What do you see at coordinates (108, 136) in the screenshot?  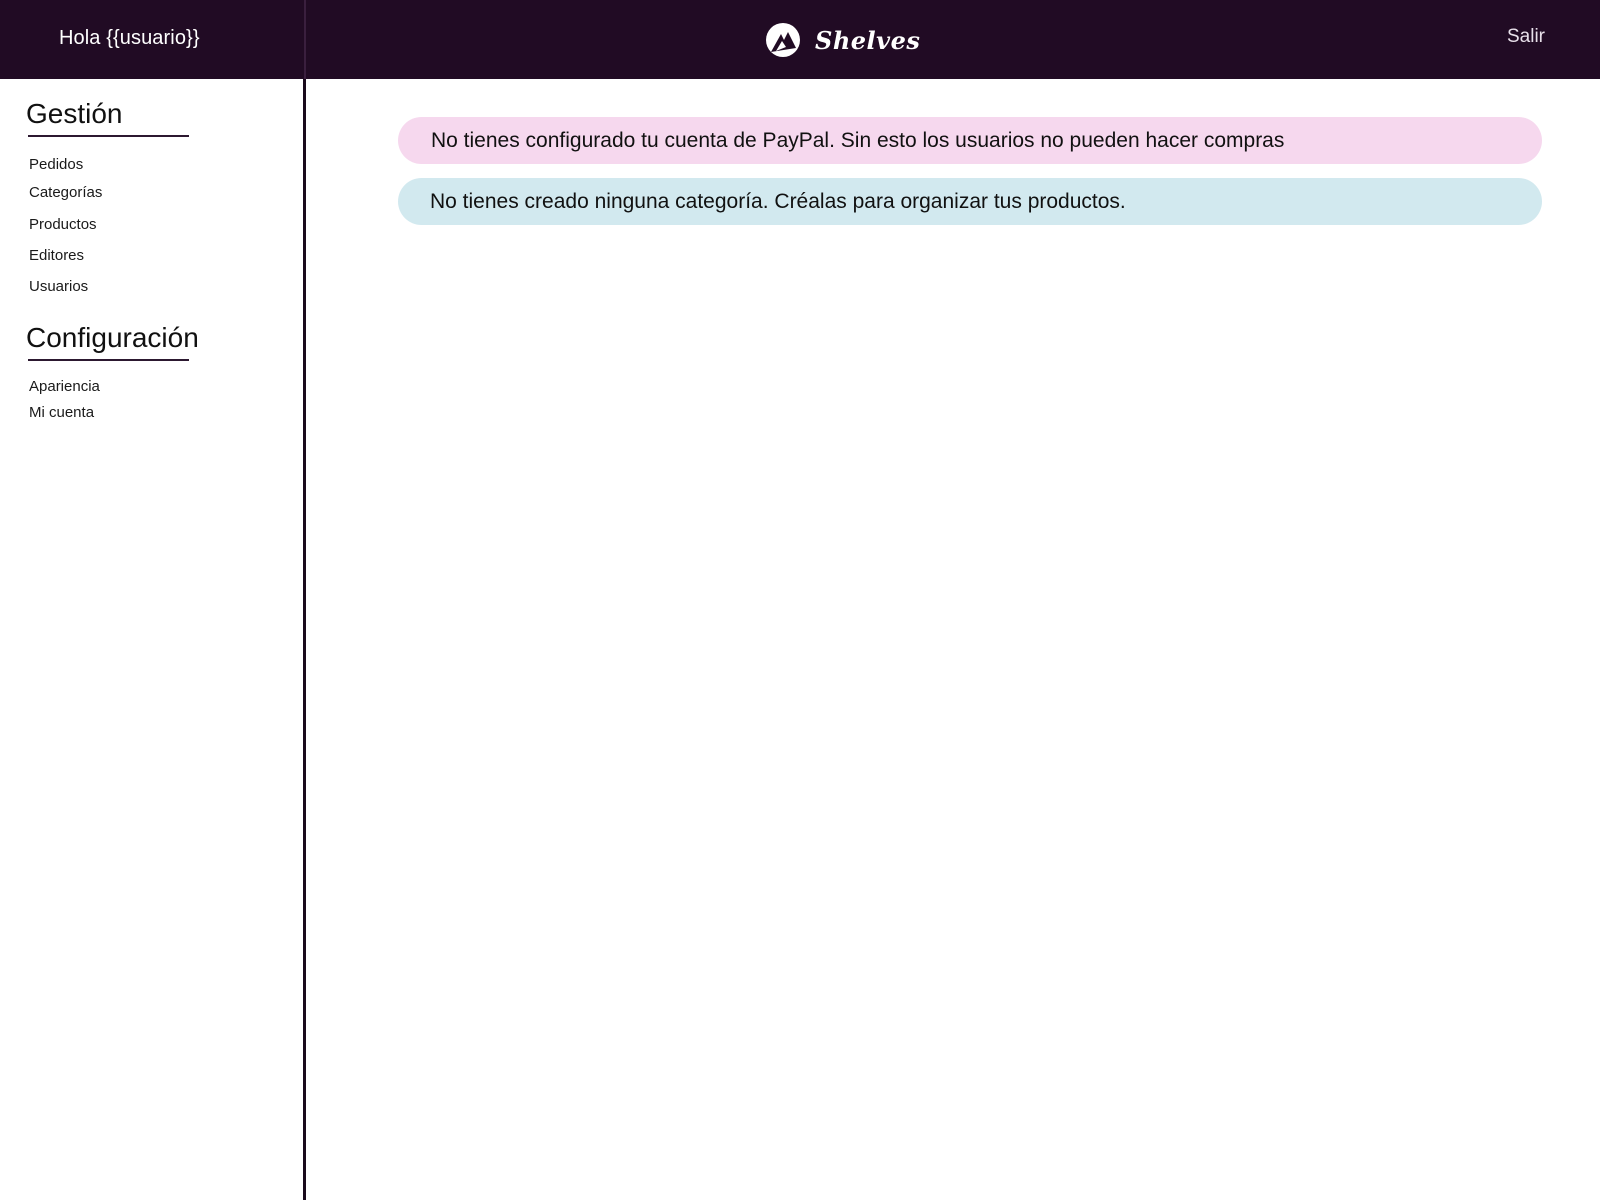 I see `section-rule-gestion` at bounding box center [108, 136].